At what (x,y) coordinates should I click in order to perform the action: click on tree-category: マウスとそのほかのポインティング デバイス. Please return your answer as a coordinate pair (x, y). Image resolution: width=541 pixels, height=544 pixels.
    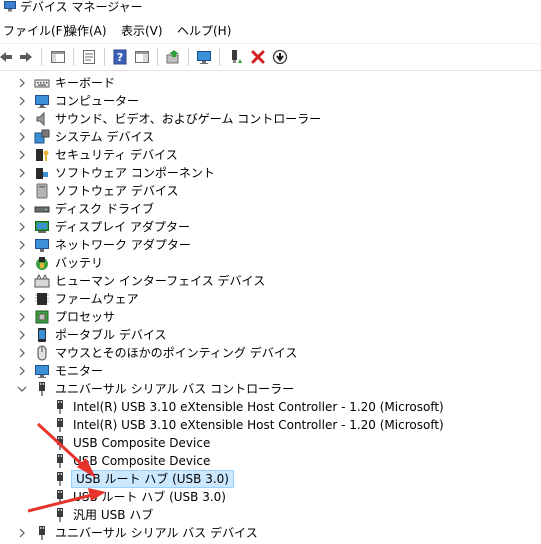
    Looking at the image, I should click on (270, 353).